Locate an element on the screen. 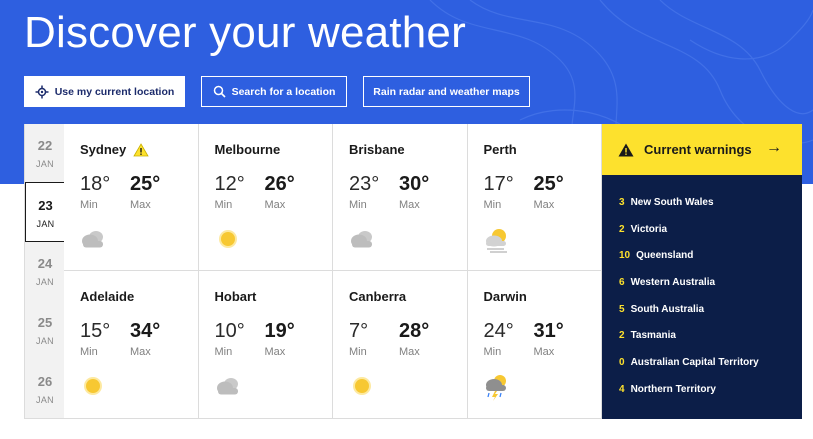 This screenshot has height=439, width=813. rain-radar-button: Rain radar and weather maps is located at coordinates (446, 91).